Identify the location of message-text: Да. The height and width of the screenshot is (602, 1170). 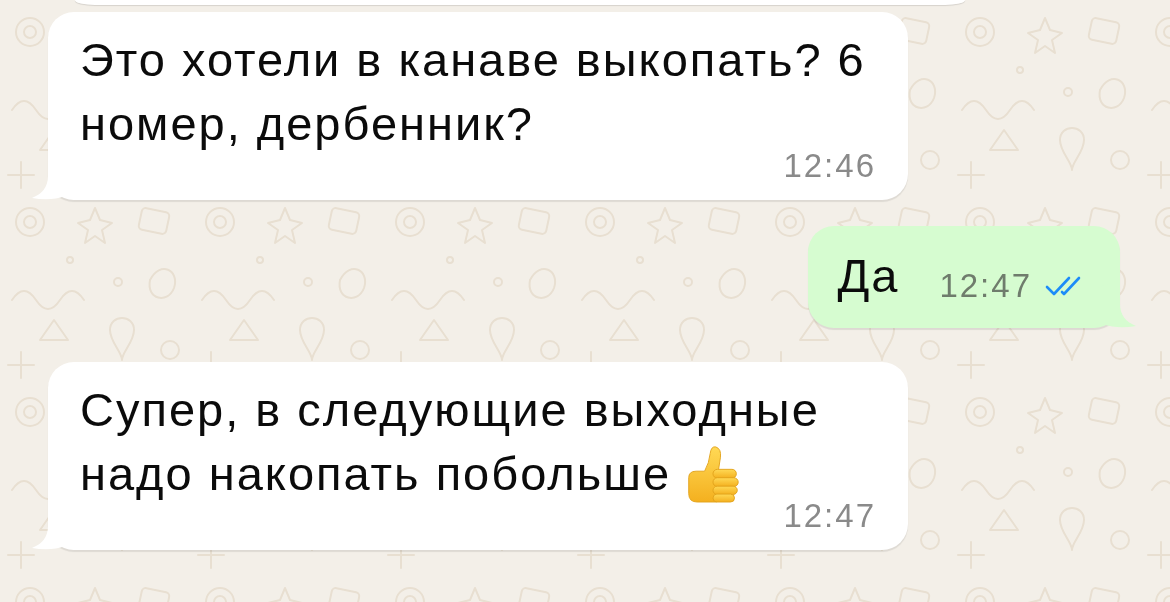
(868, 275).